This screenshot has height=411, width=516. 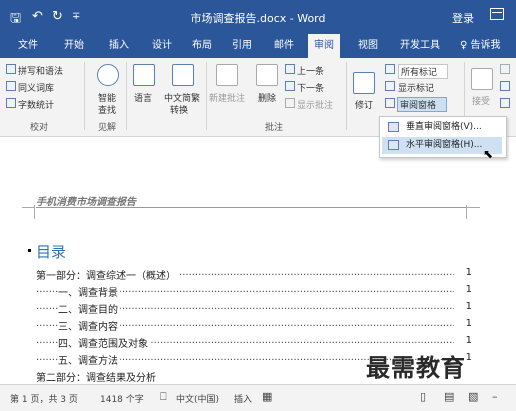 What do you see at coordinates (108, 75) in the screenshot?
I see `smart-lookup-icon` at bounding box center [108, 75].